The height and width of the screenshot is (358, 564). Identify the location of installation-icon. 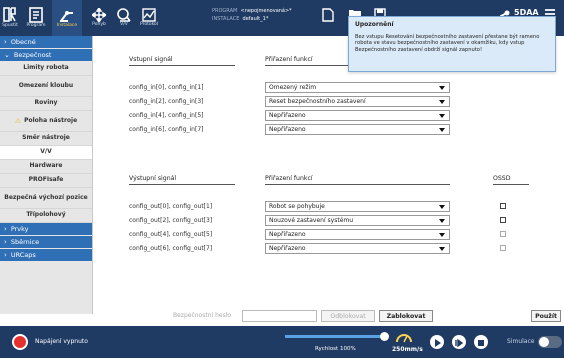
(66, 17).